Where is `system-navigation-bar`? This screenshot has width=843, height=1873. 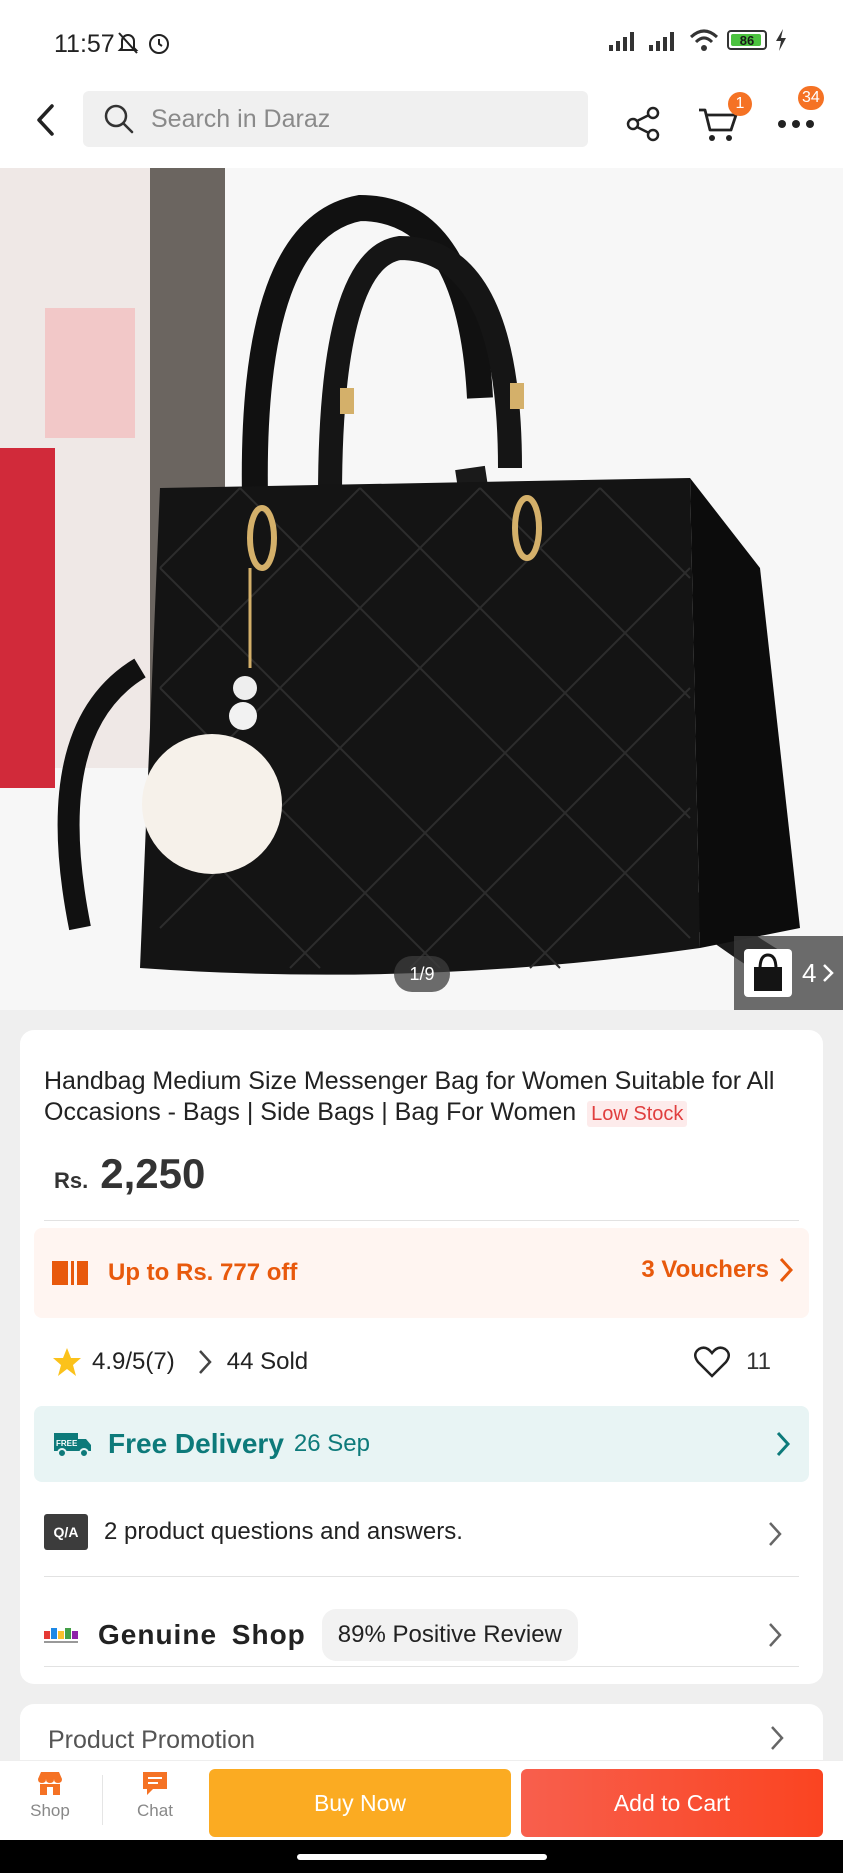 system-navigation-bar is located at coordinates (421, 1856).